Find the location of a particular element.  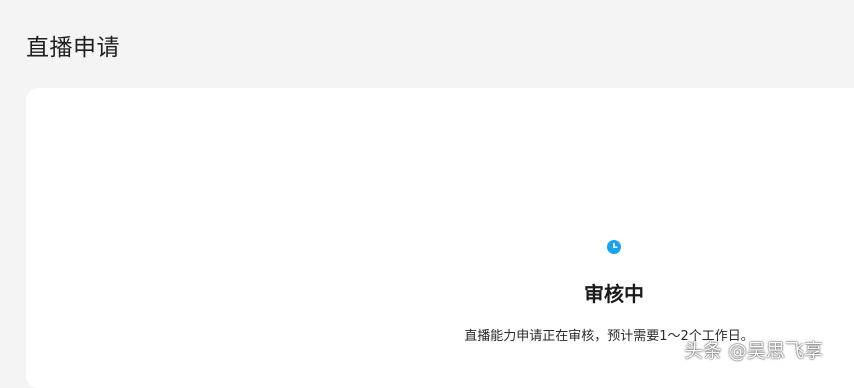

page-title: 直播申请 is located at coordinates (73, 48).